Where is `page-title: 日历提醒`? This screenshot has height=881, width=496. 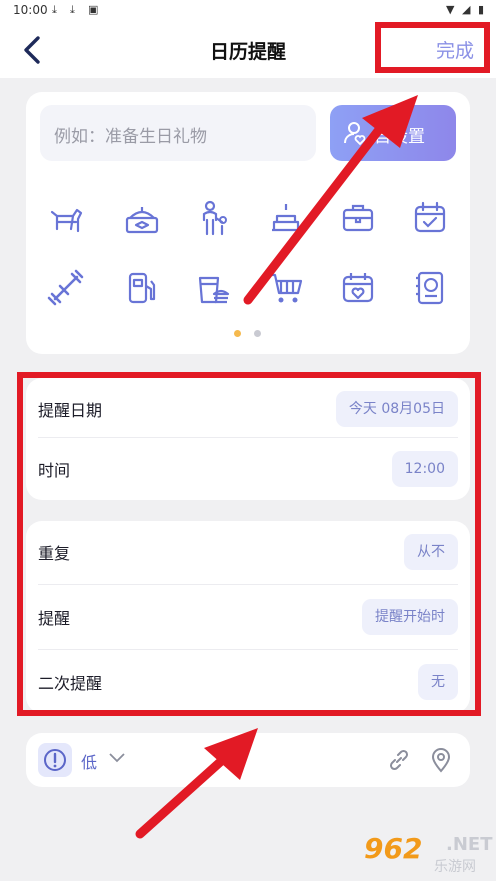 page-title: 日历提醒 is located at coordinates (247, 52).